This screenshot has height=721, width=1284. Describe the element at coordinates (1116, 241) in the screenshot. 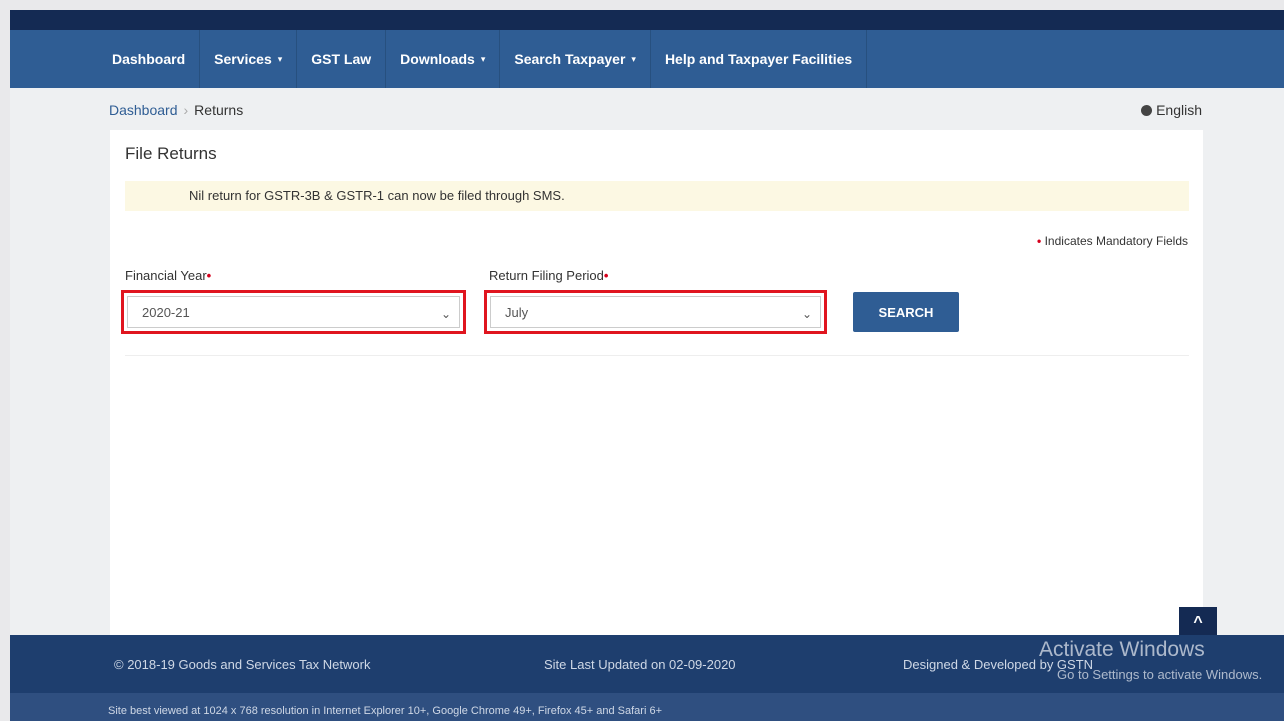

I see `mandatory-text: Indicates Mandatory Fields` at that location.